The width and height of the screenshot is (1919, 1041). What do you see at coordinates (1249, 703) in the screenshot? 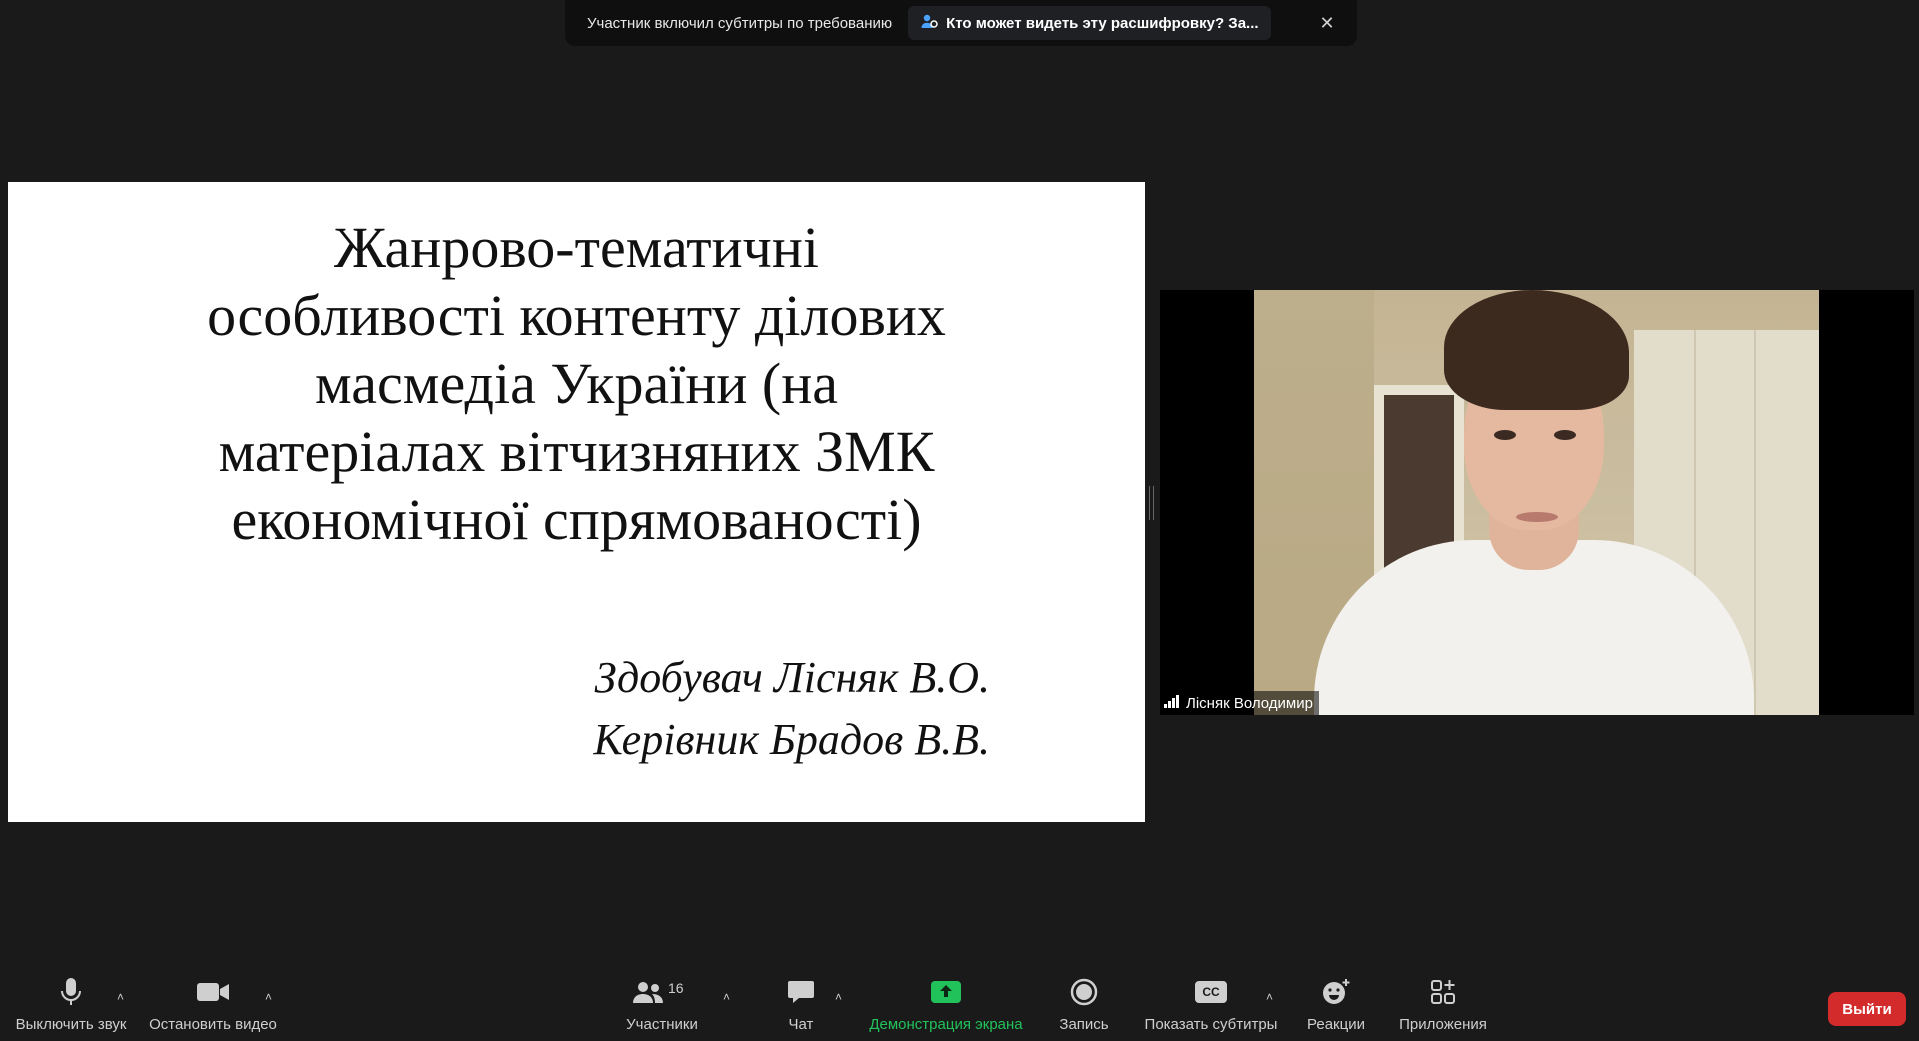
I see `participant-name: Лісняк Володимир` at bounding box center [1249, 703].